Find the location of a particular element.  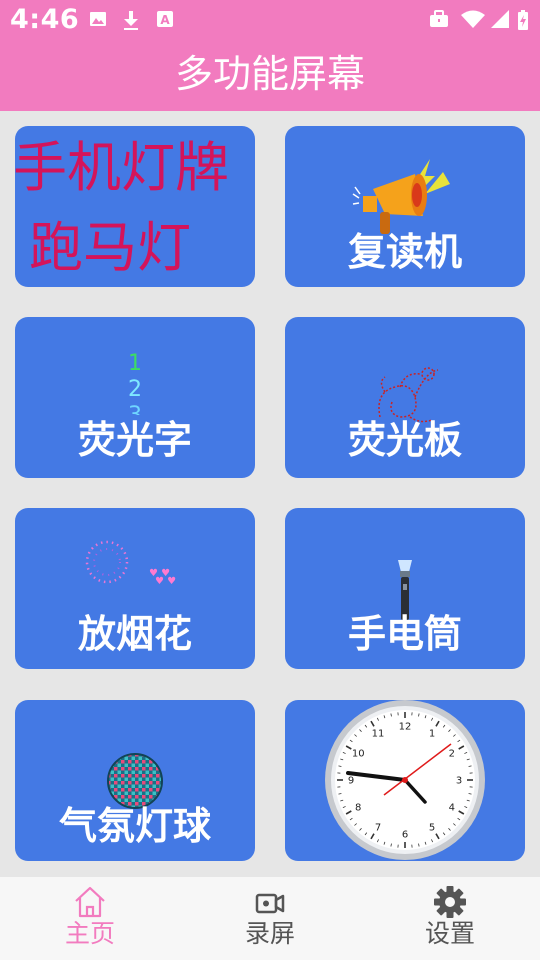

text-icon: A is located at coordinates (165, 19).